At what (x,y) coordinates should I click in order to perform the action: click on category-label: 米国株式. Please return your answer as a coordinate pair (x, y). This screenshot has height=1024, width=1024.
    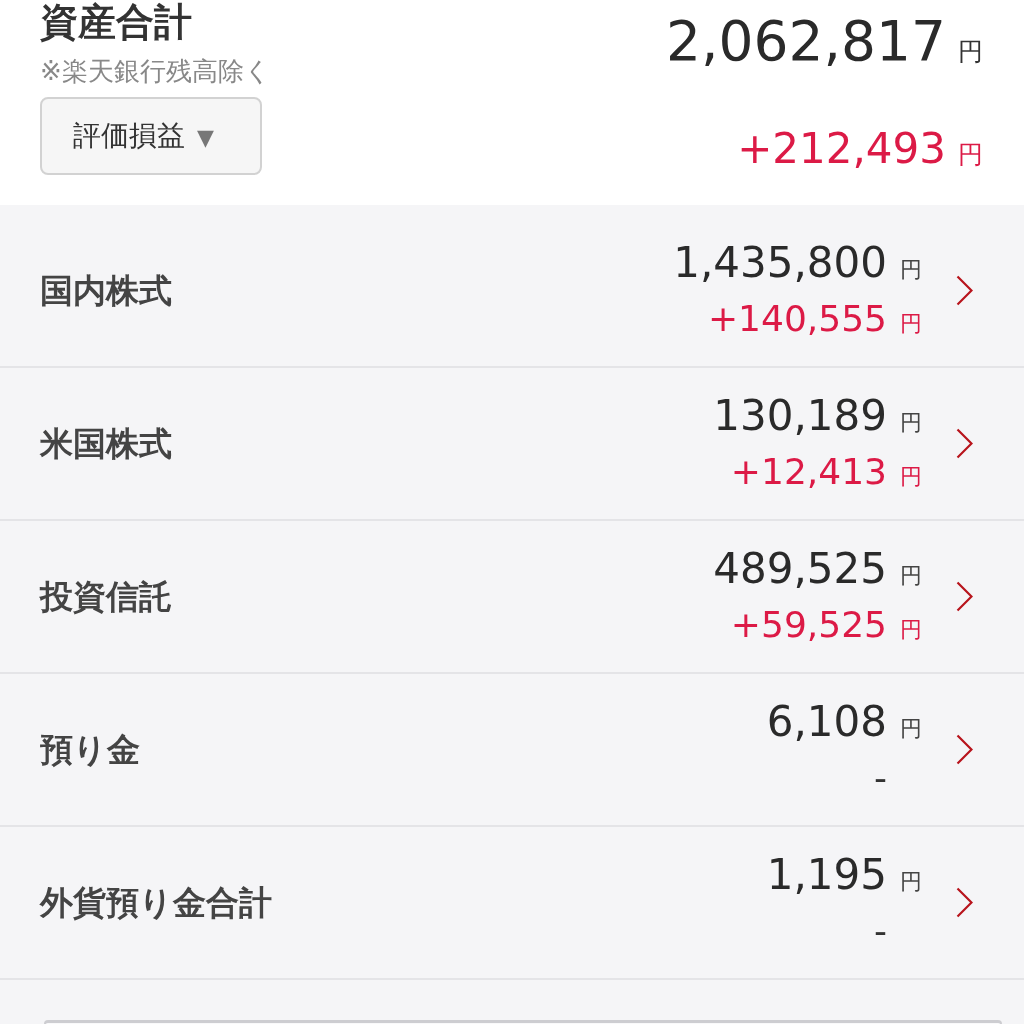
    Looking at the image, I should click on (106, 443).